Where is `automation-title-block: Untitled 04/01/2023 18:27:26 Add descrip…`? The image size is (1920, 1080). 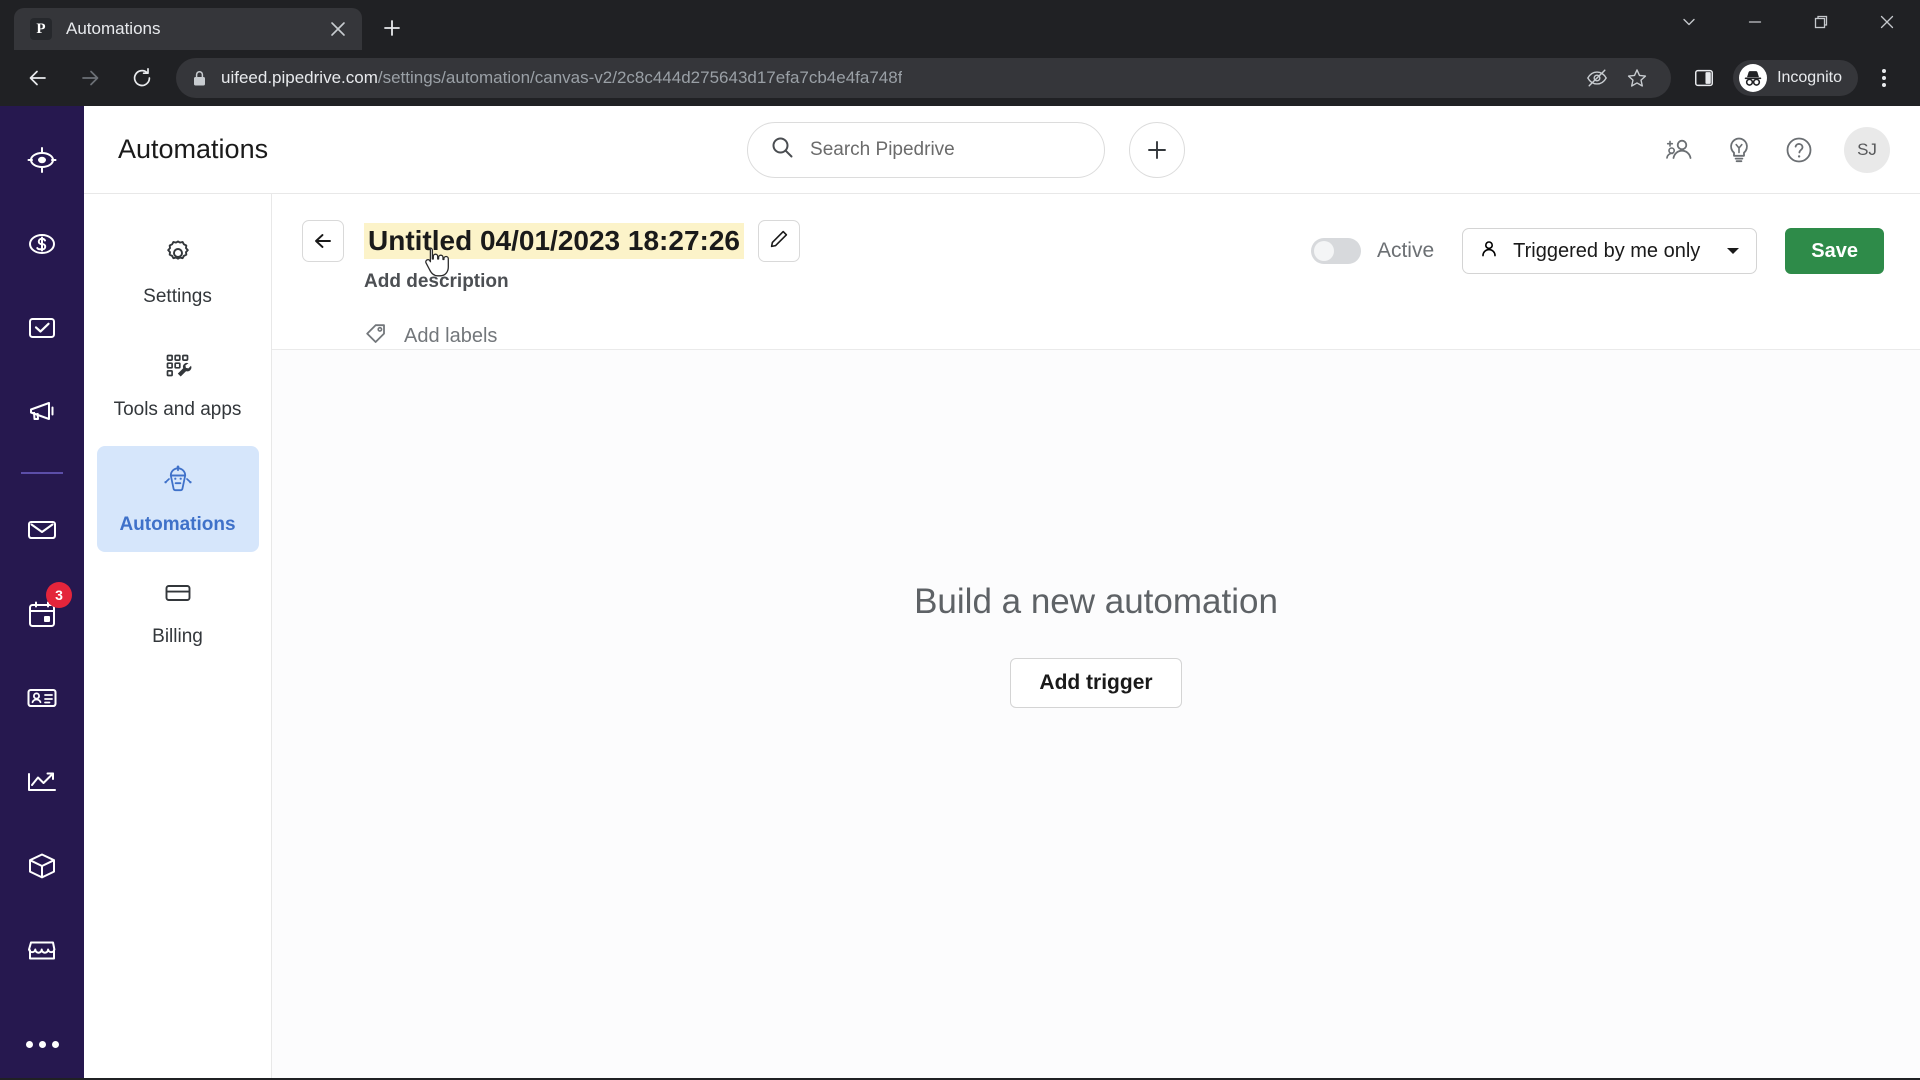 automation-title-block: Untitled 04/01/2023 18:27:26 Add descrip… is located at coordinates (551, 285).